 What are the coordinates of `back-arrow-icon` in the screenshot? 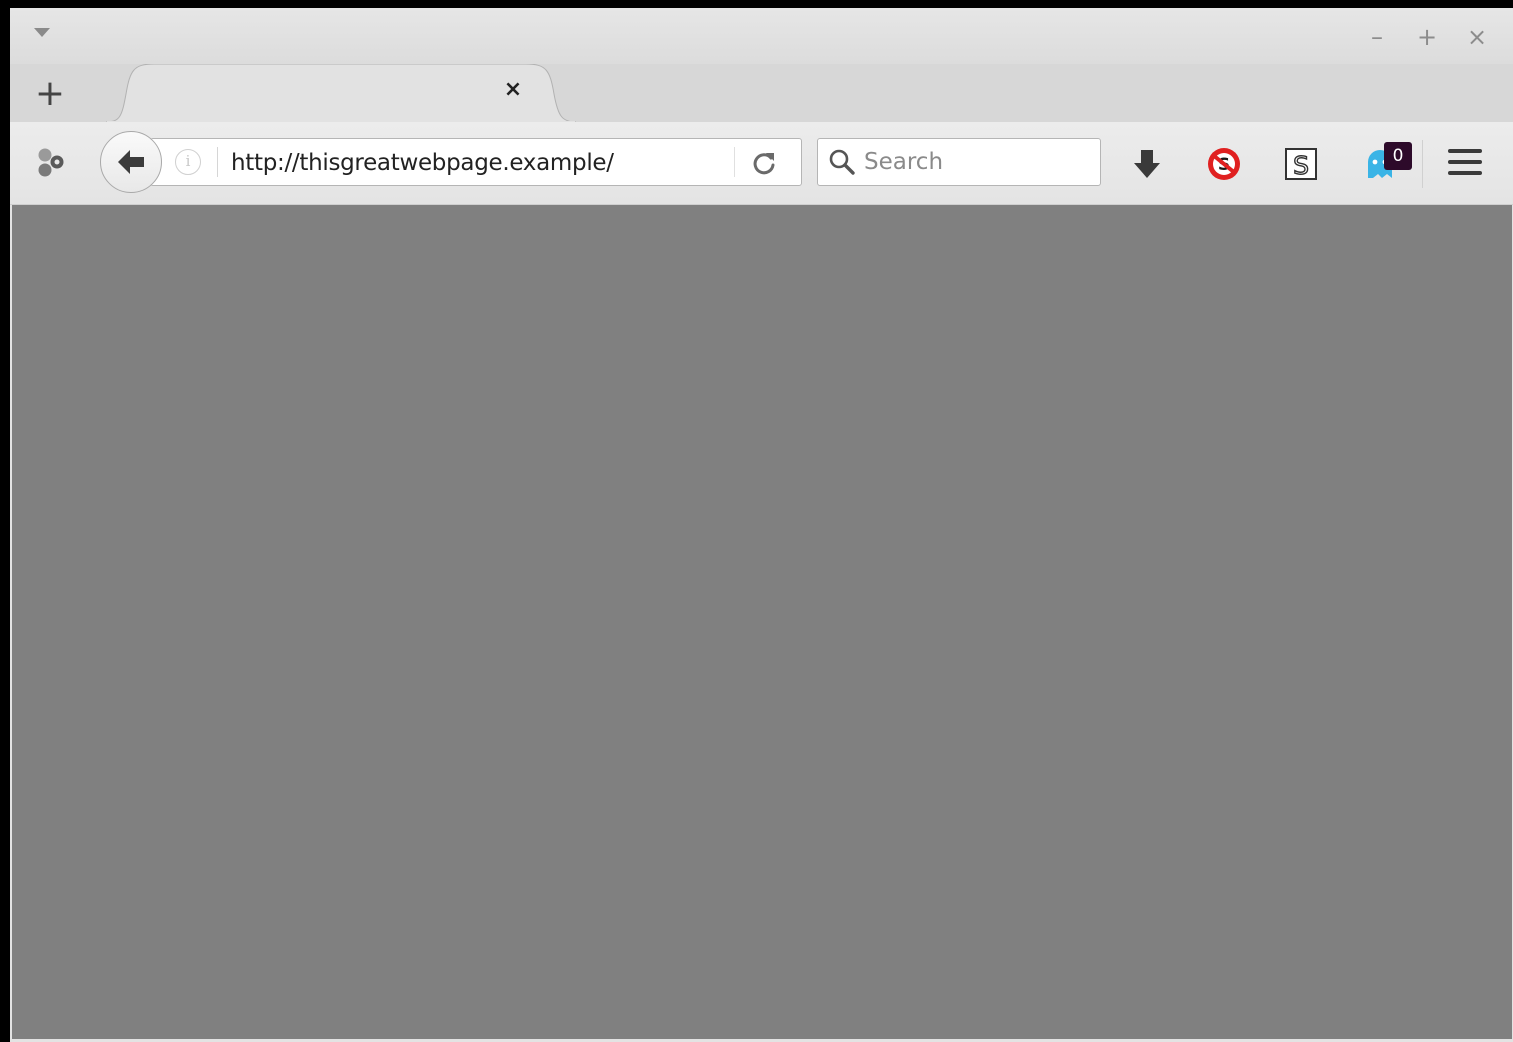 It's located at (131, 162).